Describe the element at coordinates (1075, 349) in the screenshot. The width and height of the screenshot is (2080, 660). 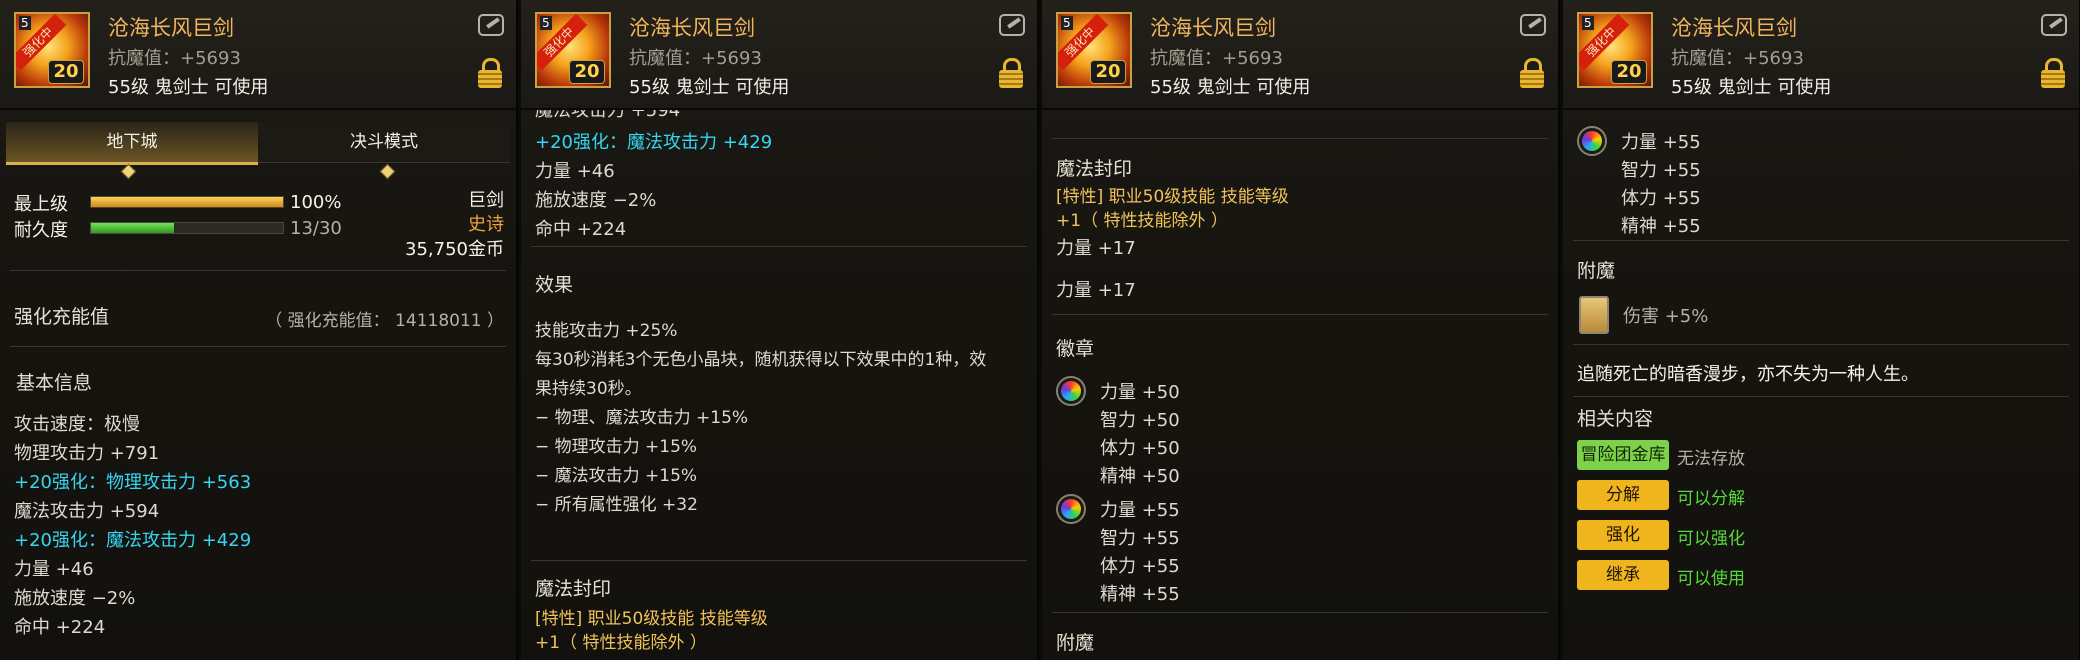
I see `emblem-title: 徽章` at that location.